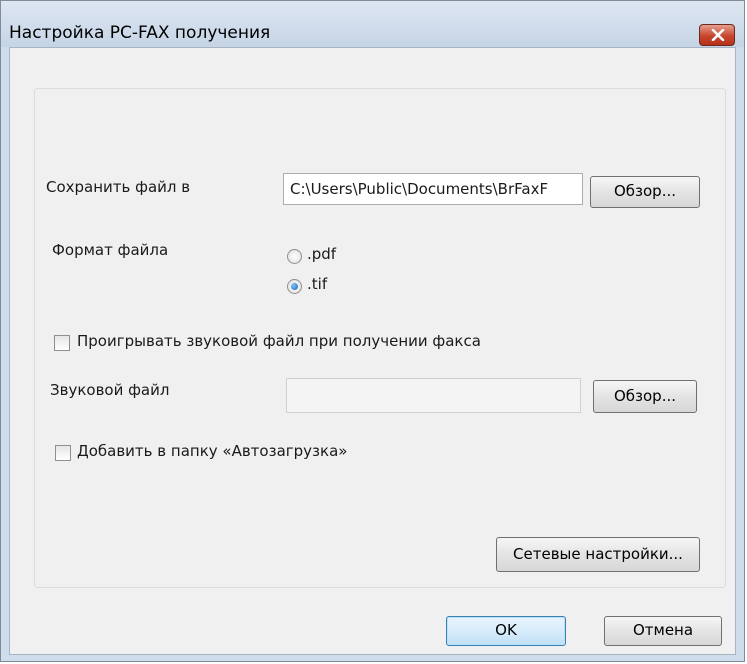  What do you see at coordinates (294, 286) in the screenshot?
I see `format-tif-radio` at bounding box center [294, 286].